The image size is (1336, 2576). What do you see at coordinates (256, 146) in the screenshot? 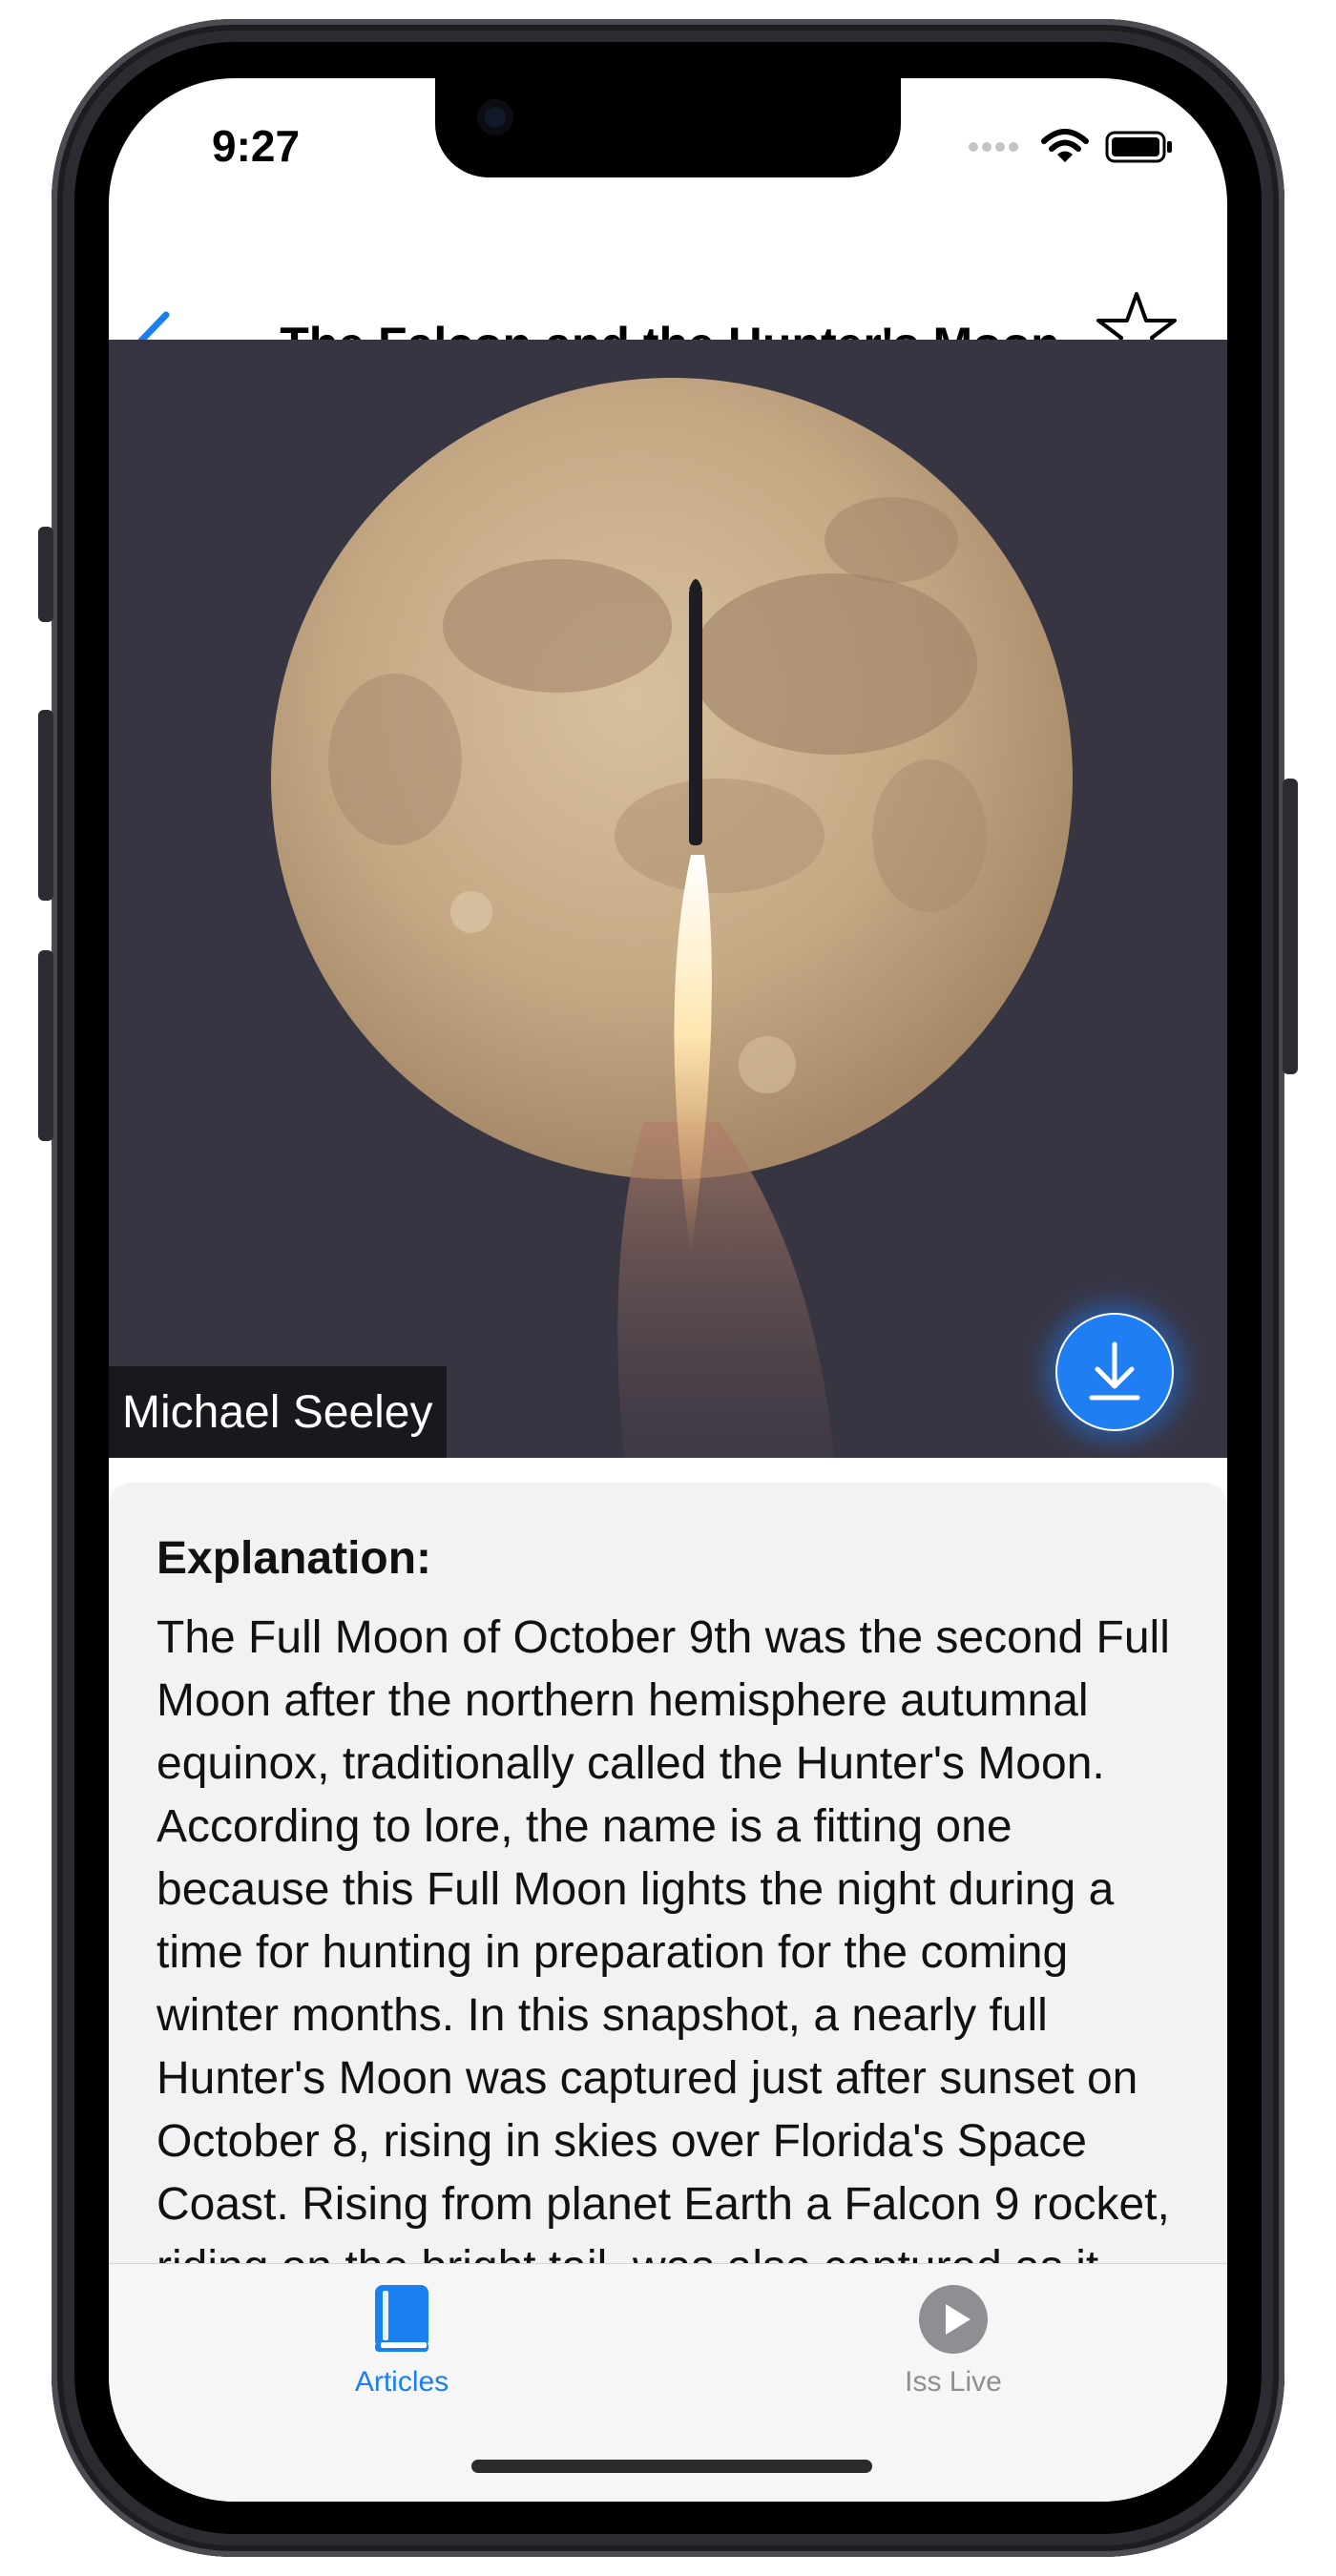
I see `status-time: 9:27` at bounding box center [256, 146].